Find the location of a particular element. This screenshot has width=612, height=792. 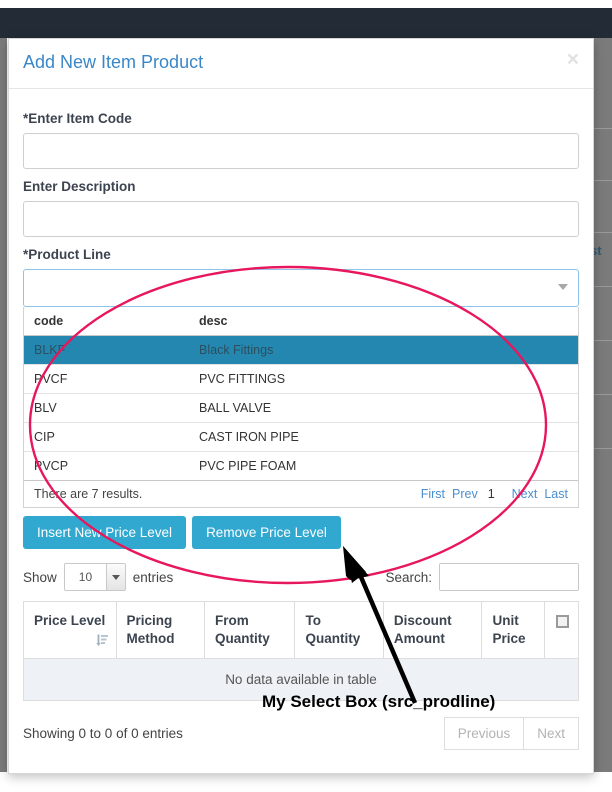

table-row: BLV BALL VALVE is located at coordinates (301, 408).